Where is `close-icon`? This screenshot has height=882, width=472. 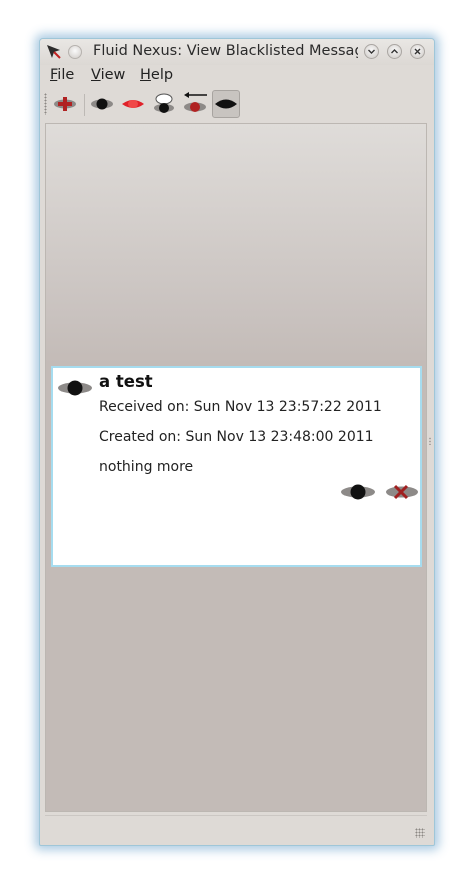
close-icon is located at coordinates (417, 51).